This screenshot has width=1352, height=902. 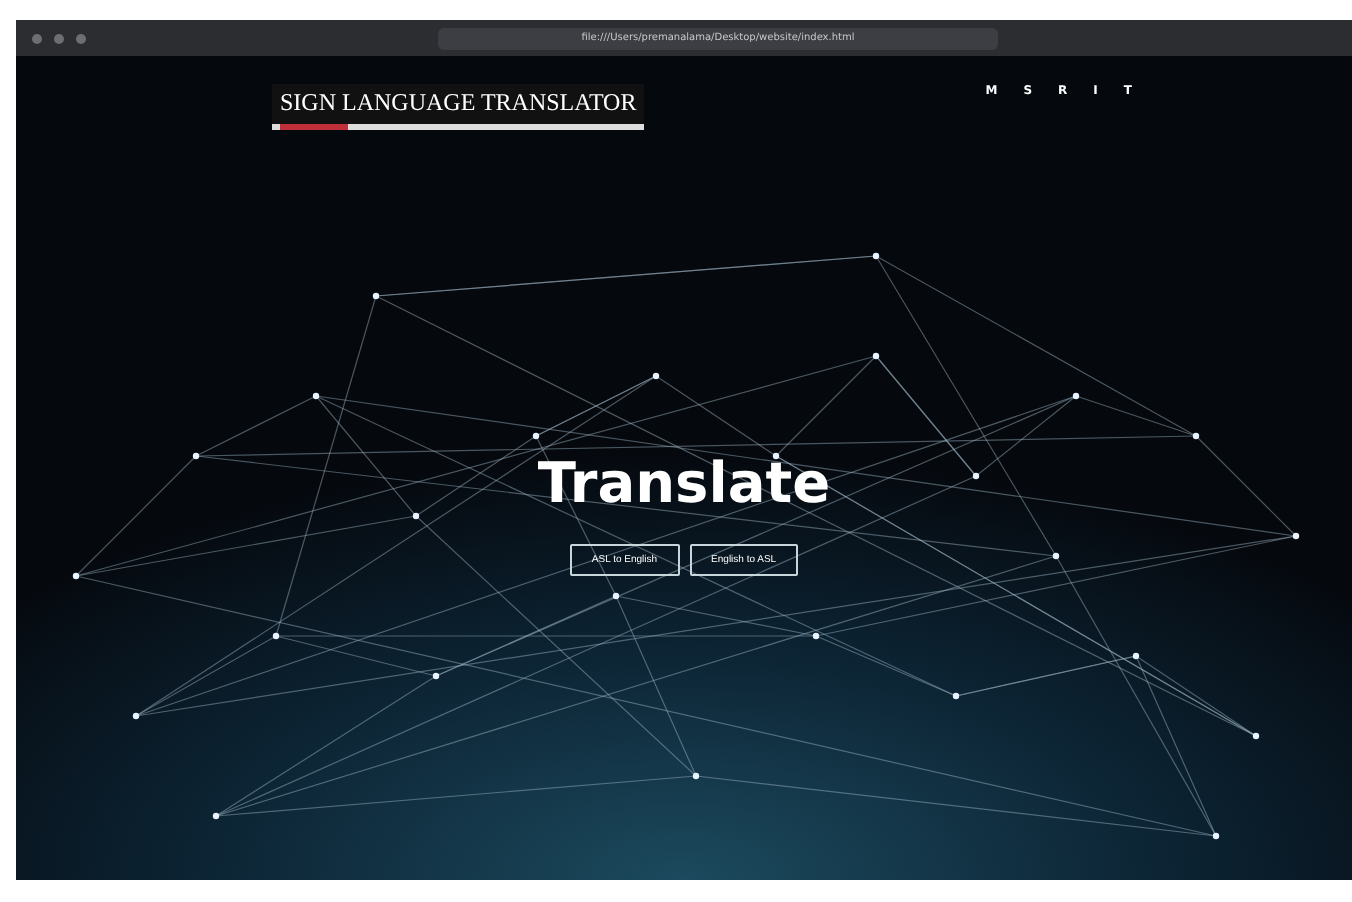 I want to click on site-logo: SIGN LANGUAGE TRANSLATOR, so click(x=458, y=107).